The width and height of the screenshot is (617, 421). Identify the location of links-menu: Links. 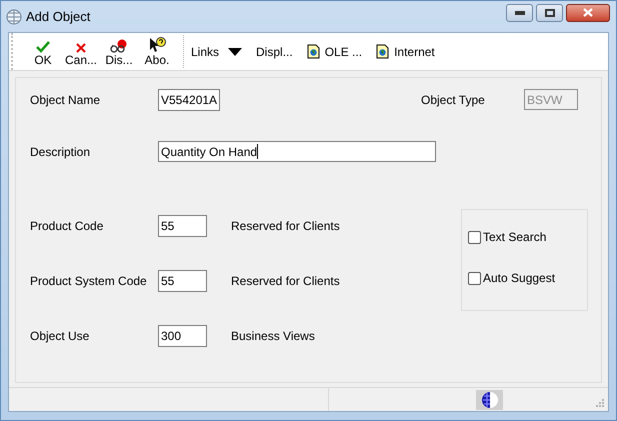
(216, 51).